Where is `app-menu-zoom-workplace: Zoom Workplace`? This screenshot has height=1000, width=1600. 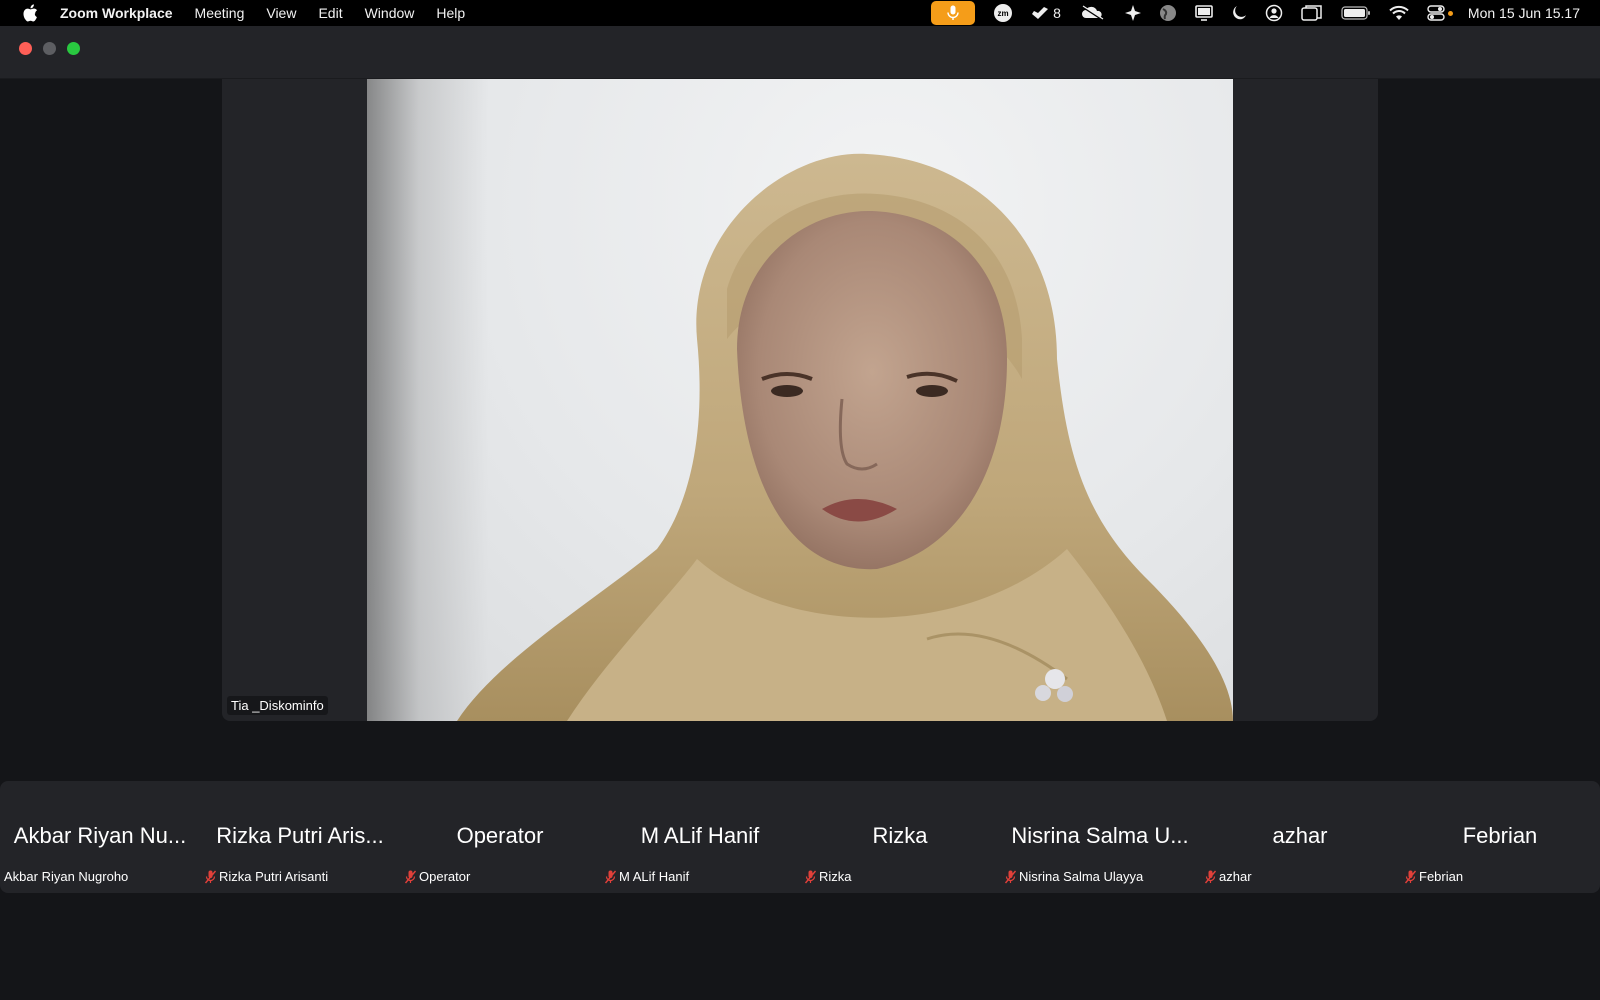
app-menu-zoom-workplace: Zoom Workplace is located at coordinates (122, 13).